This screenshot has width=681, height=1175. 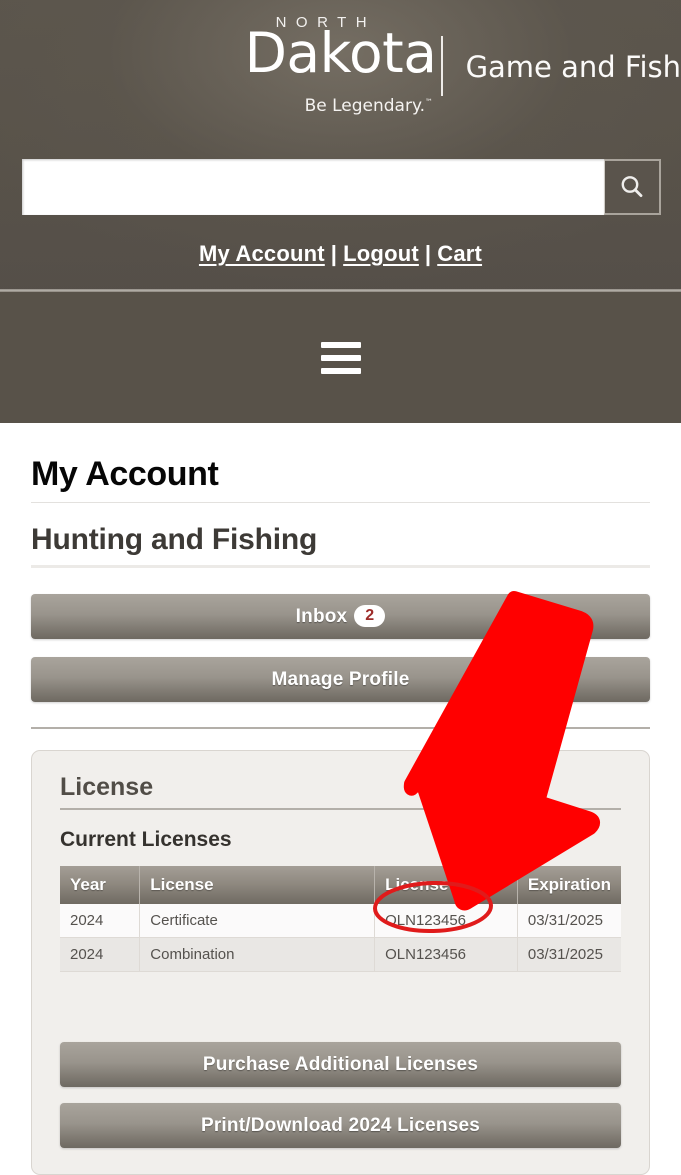 I want to click on nav-link-logout: Logout, so click(x=381, y=253).